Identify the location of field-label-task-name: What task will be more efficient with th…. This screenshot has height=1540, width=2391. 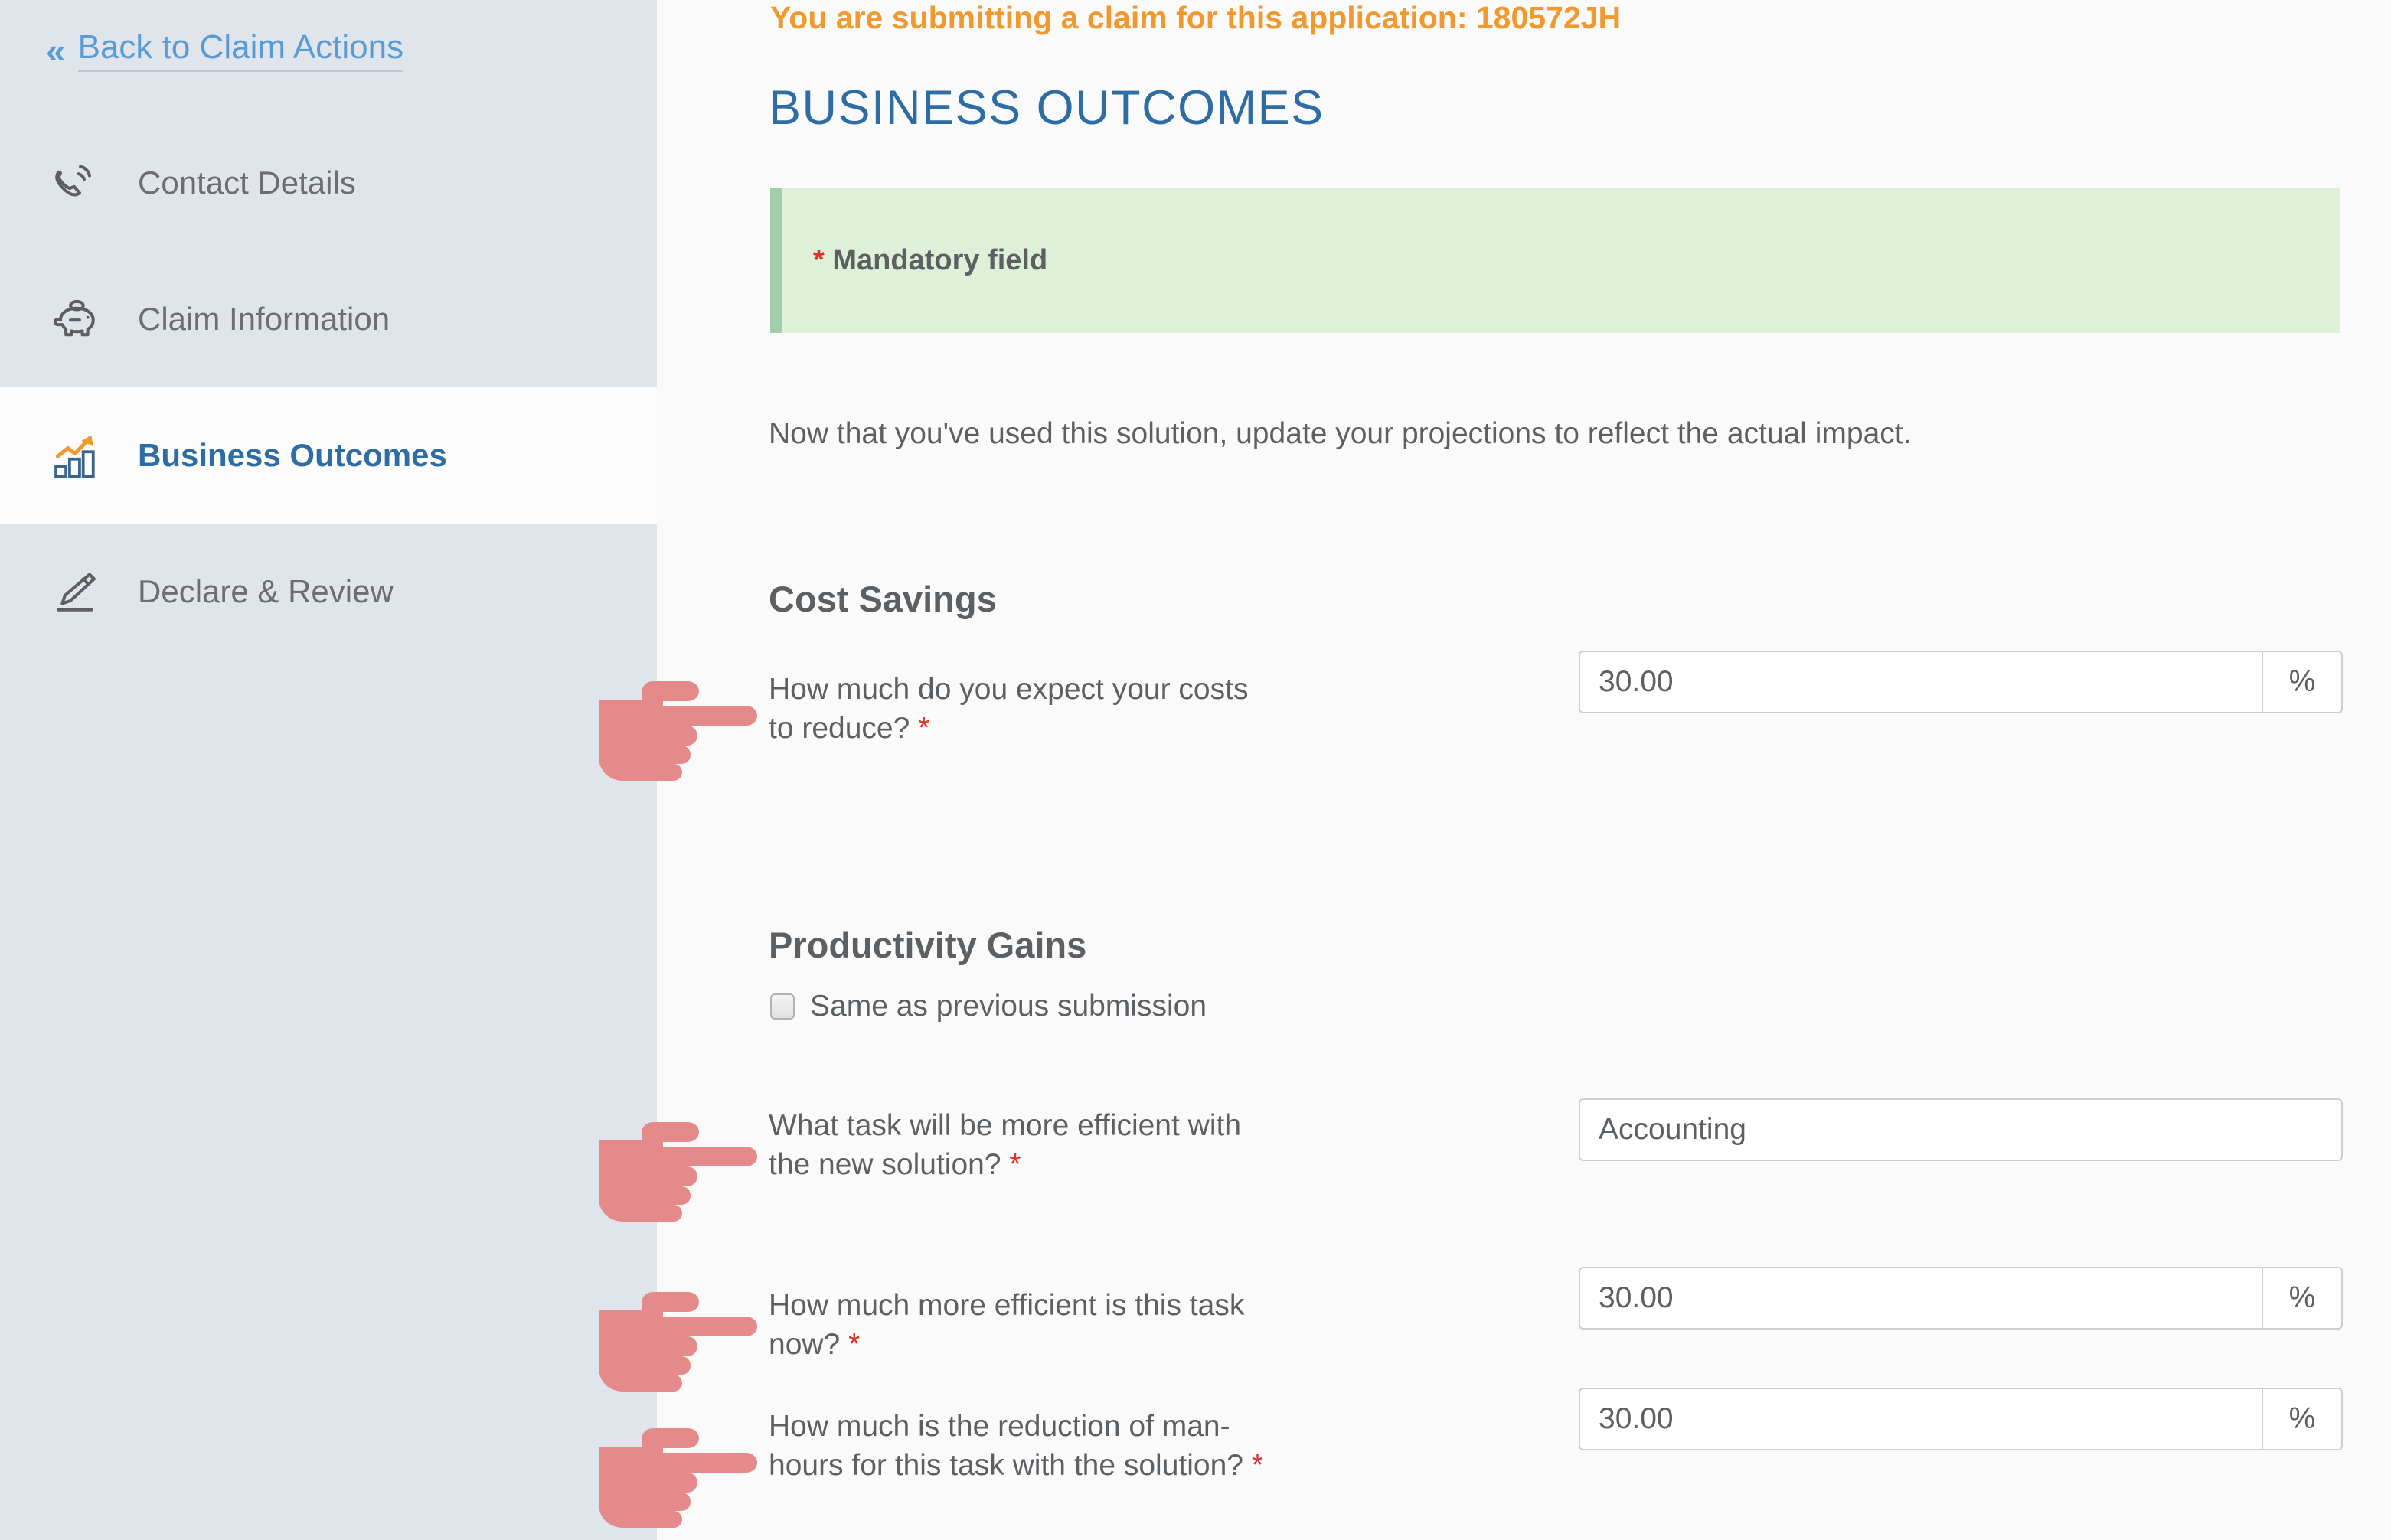
(1005, 1145).